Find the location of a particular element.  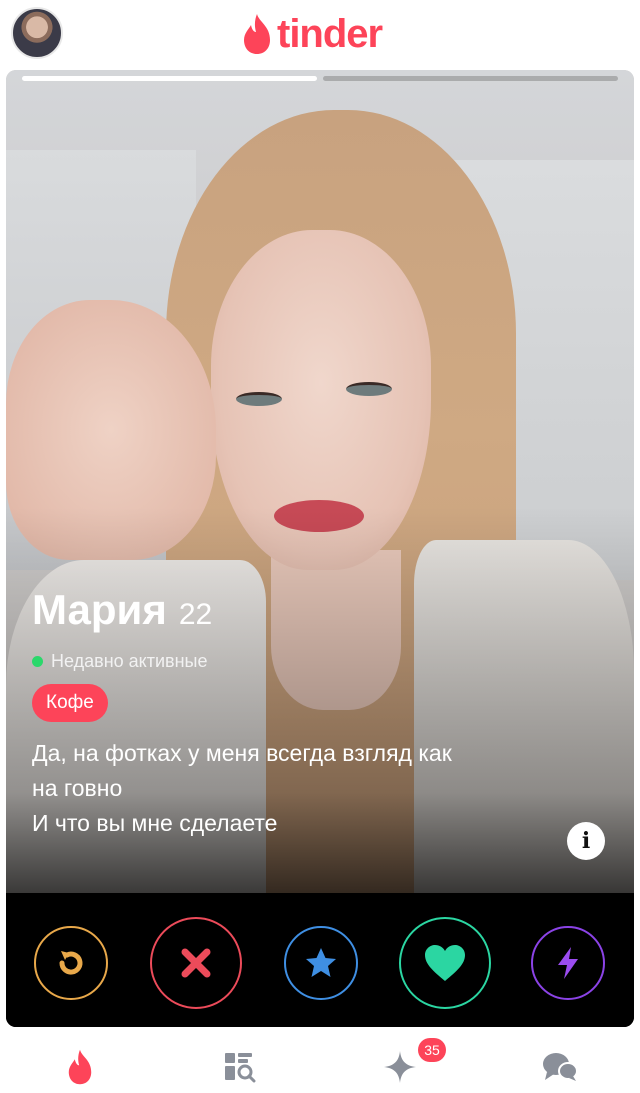

rewind-icon is located at coordinates (71, 963).